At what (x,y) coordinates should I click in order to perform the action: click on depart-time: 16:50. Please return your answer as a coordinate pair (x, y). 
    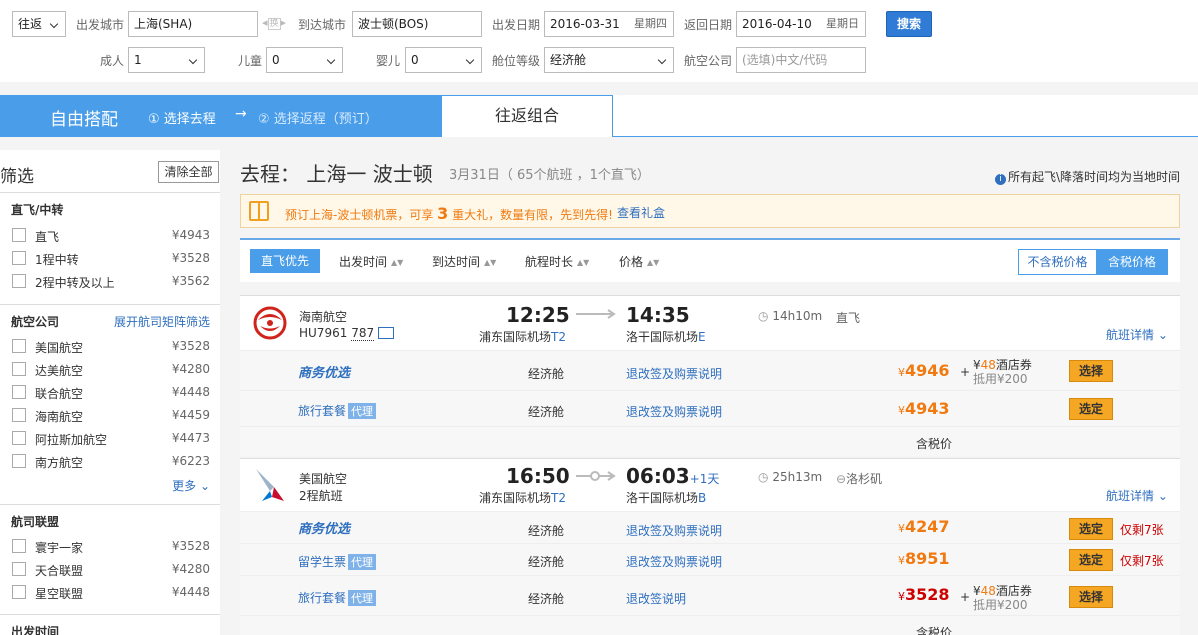
    Looking at the image, I should click on (538, 476).